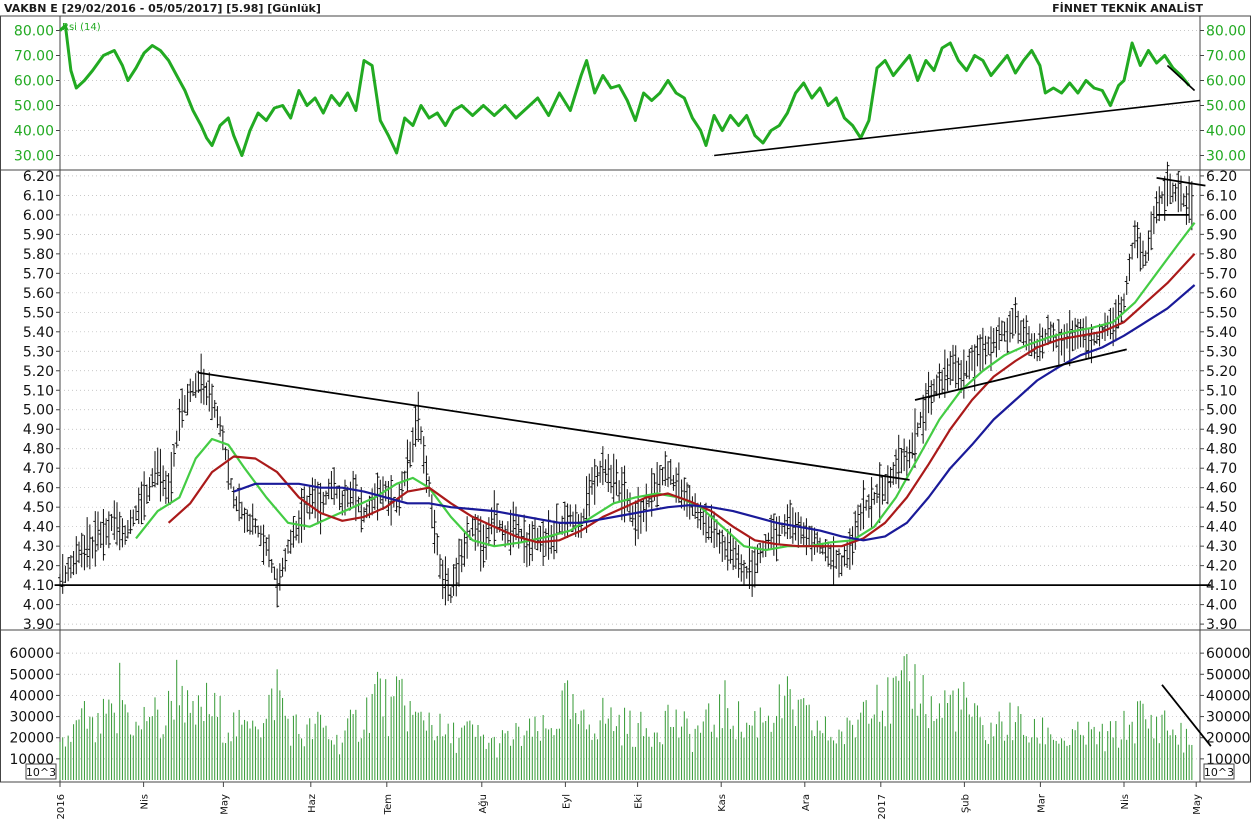 Image resolution: width=1251 pixels, height=822 pixels. I want to click on x-tick-label-5: Ağu, so click(483, 804).